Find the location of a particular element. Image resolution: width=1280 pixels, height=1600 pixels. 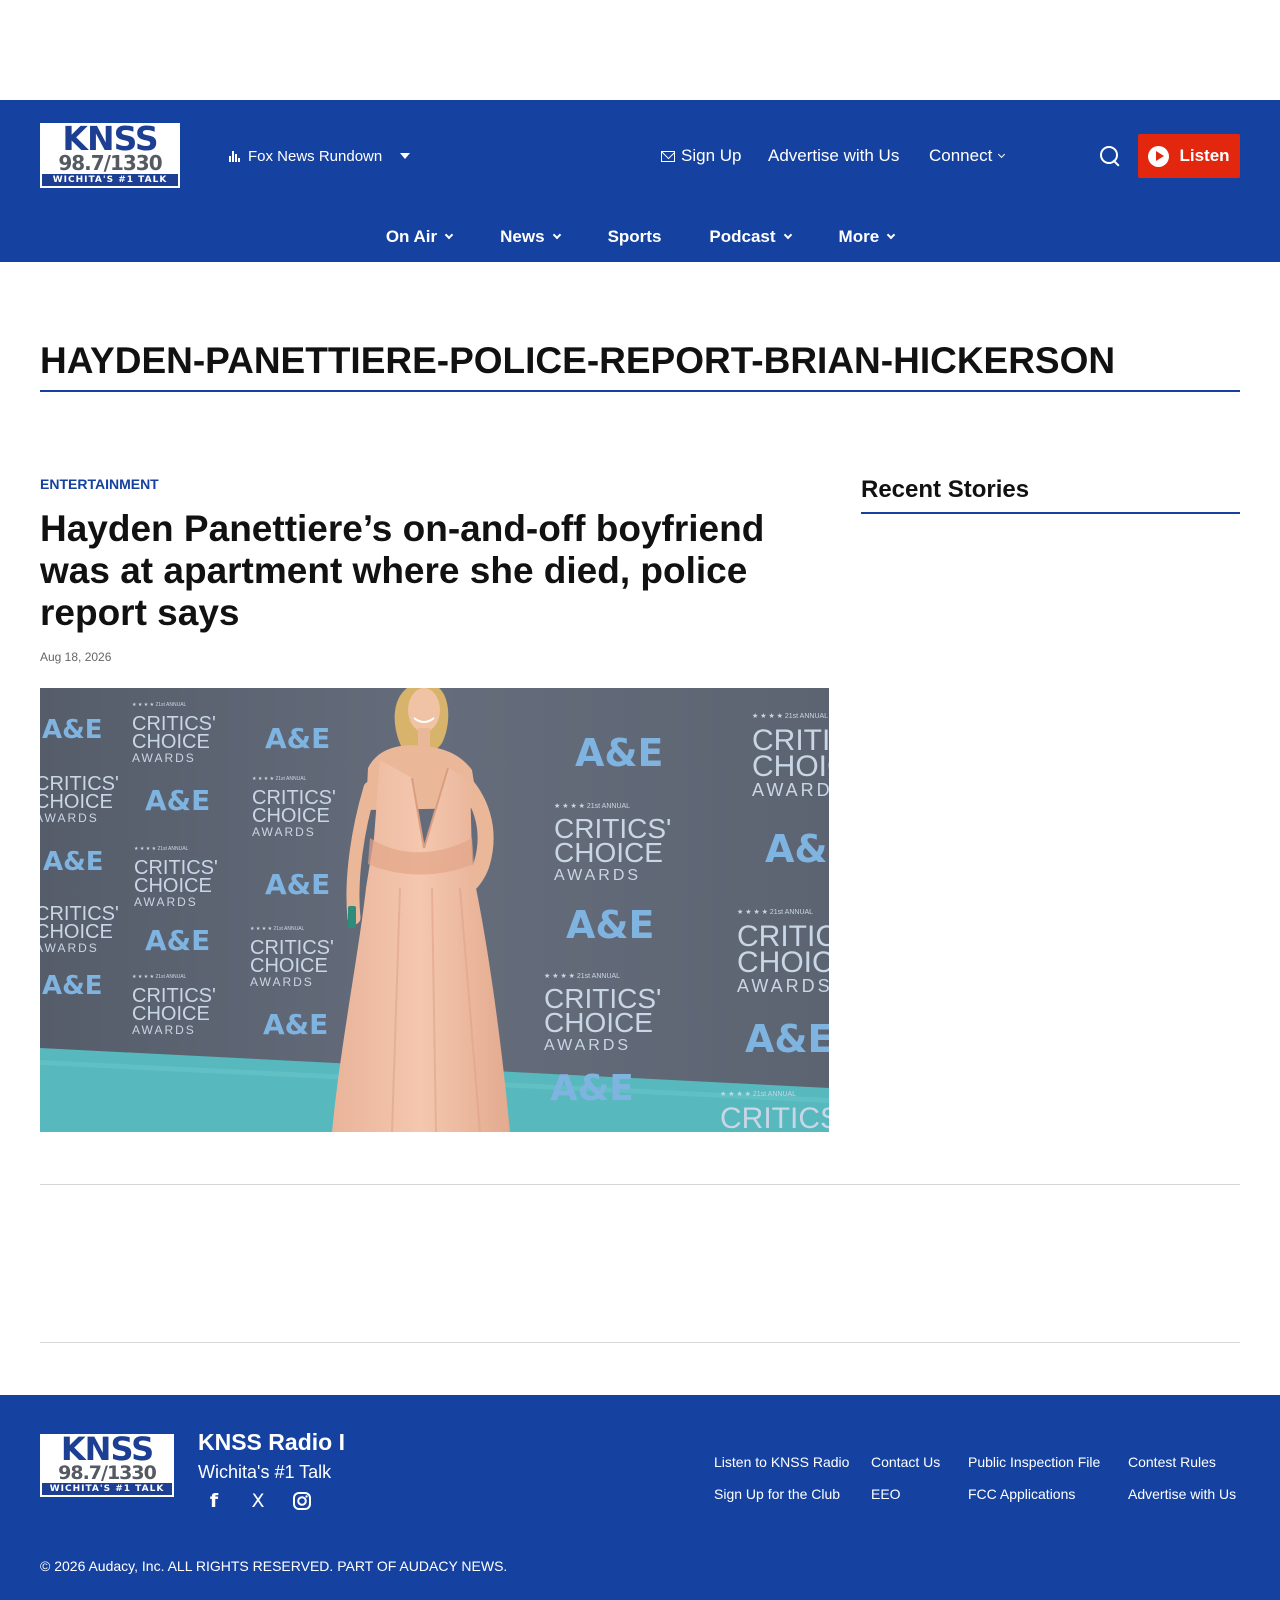

nav-label: On Air is located at coordinates (411, 236).